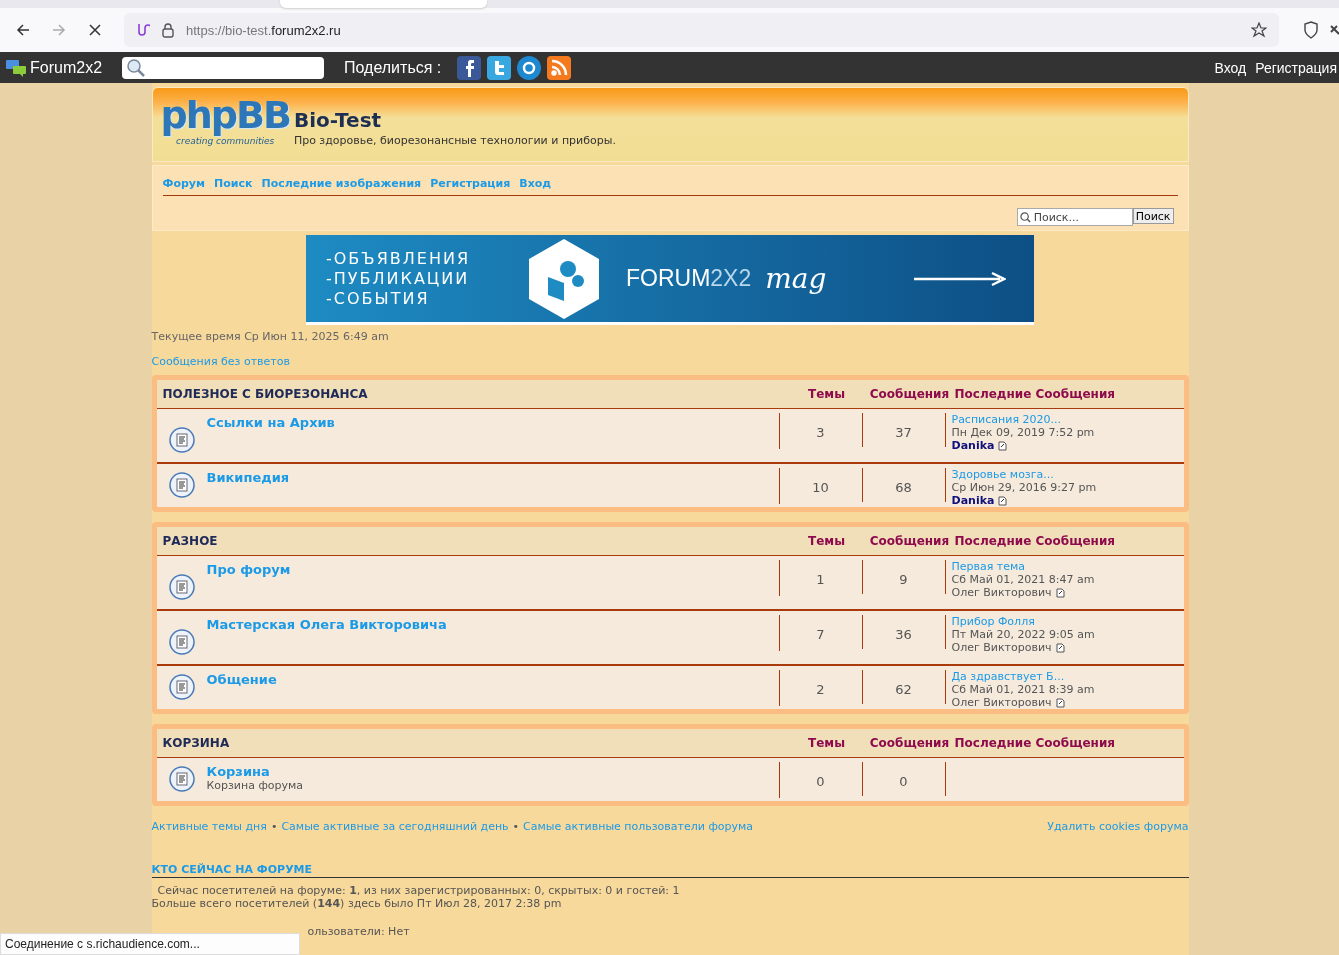 The image size is (1339, 955). What do you see at coordinates (1067, 566) in the screenshot?
I see `last-post-link: Первая тема` at bounding box center [1067, 566].